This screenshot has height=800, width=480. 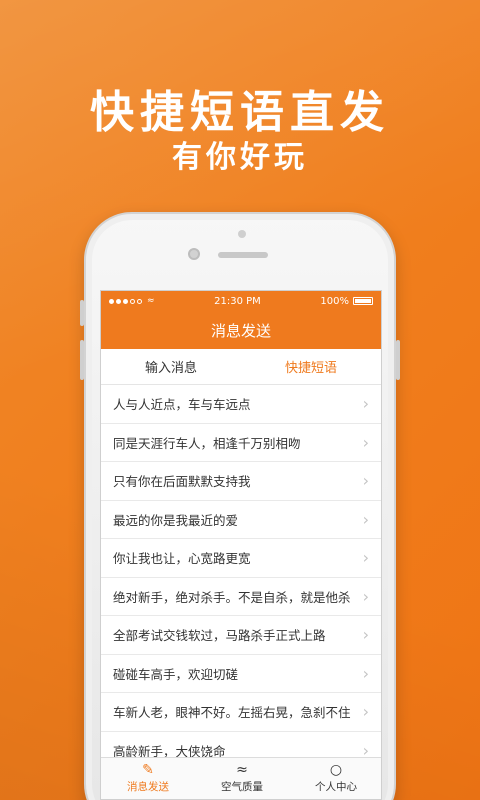 What do you see at coordinates (237, 301) in the screenshot?
I see `status-time: 21:30 PM` at bounding box center [237, 301].